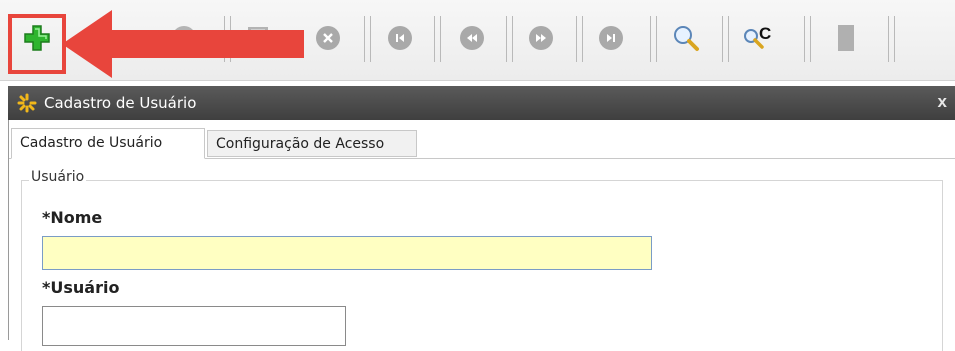 This screenshot has height=351, width=955. Describe the element at coordinates (194, 326) in the screenshot. I see `usuario-input` at that location.